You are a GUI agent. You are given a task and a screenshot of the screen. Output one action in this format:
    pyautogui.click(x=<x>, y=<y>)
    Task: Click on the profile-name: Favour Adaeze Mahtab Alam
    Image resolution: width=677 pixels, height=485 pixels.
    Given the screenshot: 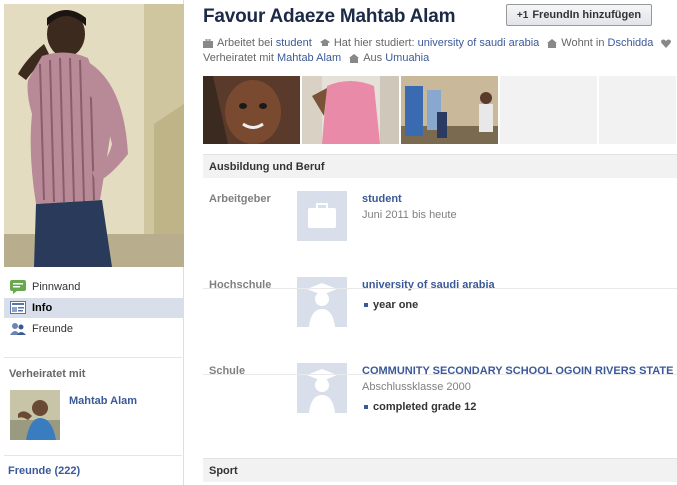 What is the action you would take?
    pyautogui.click(x=329, y=16)
    